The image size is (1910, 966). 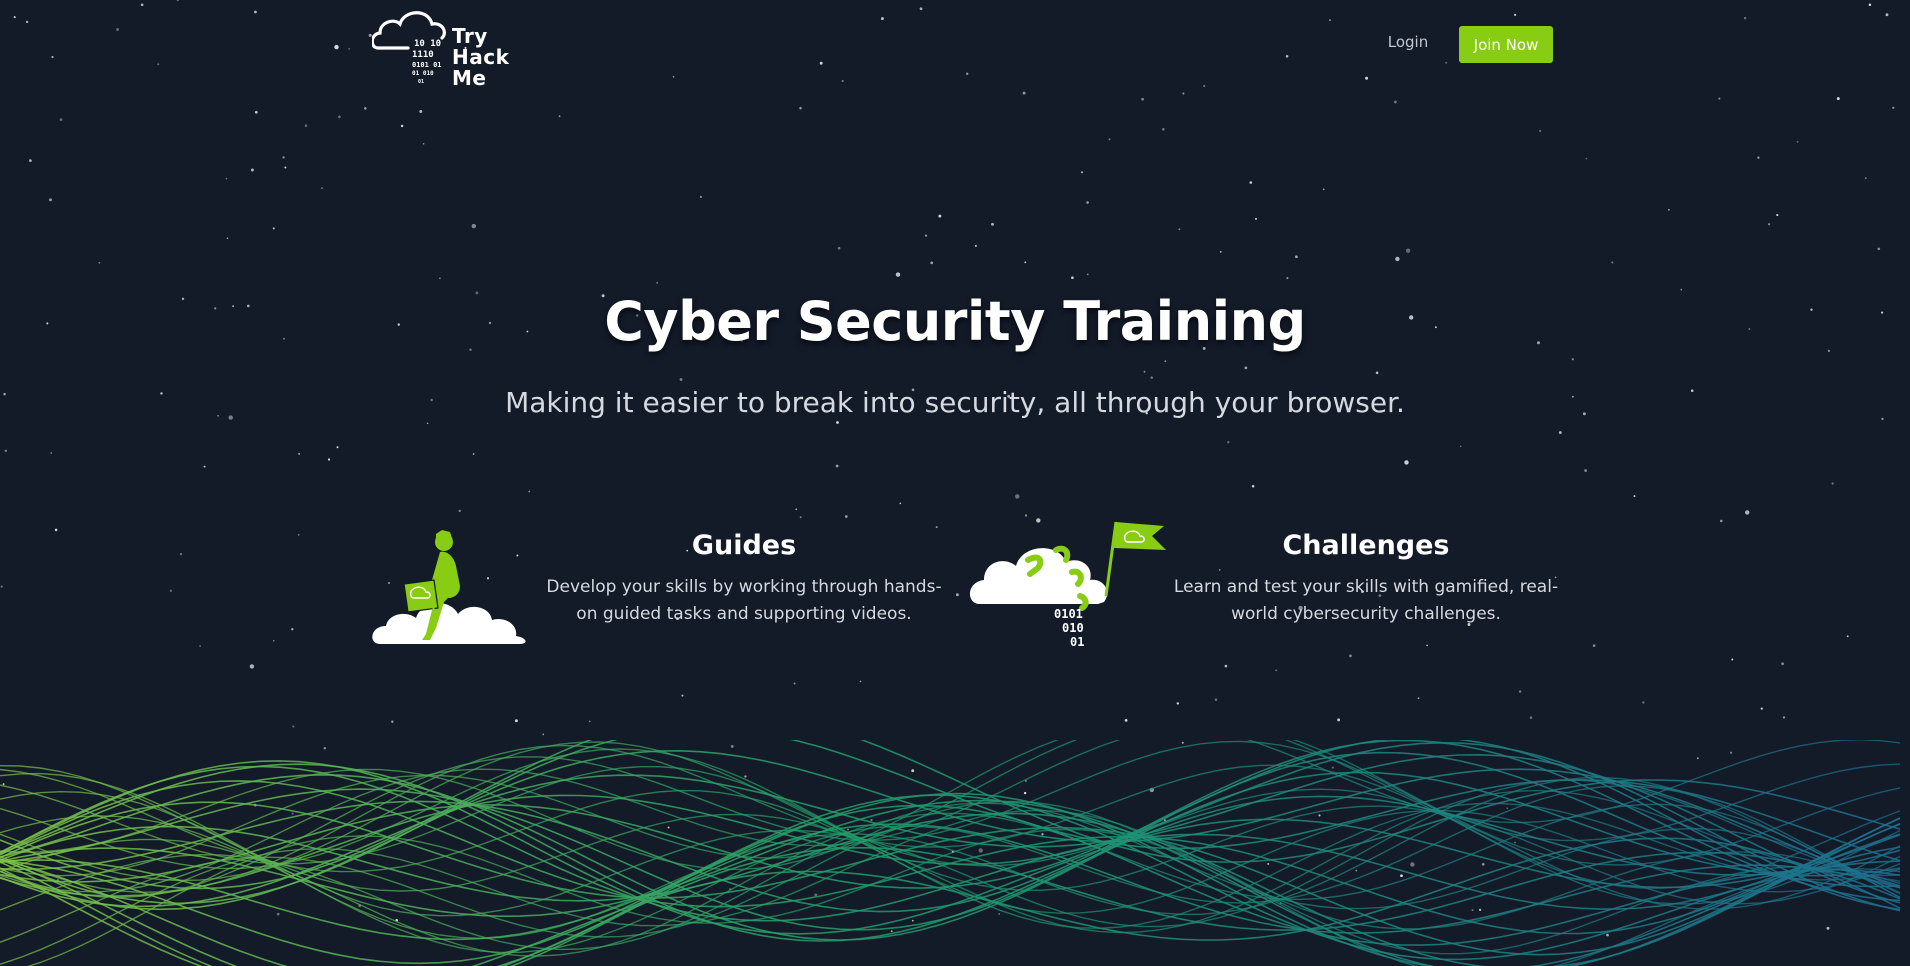 I want to click on join-now-button: Join Now, so click(x=1506, y=44).